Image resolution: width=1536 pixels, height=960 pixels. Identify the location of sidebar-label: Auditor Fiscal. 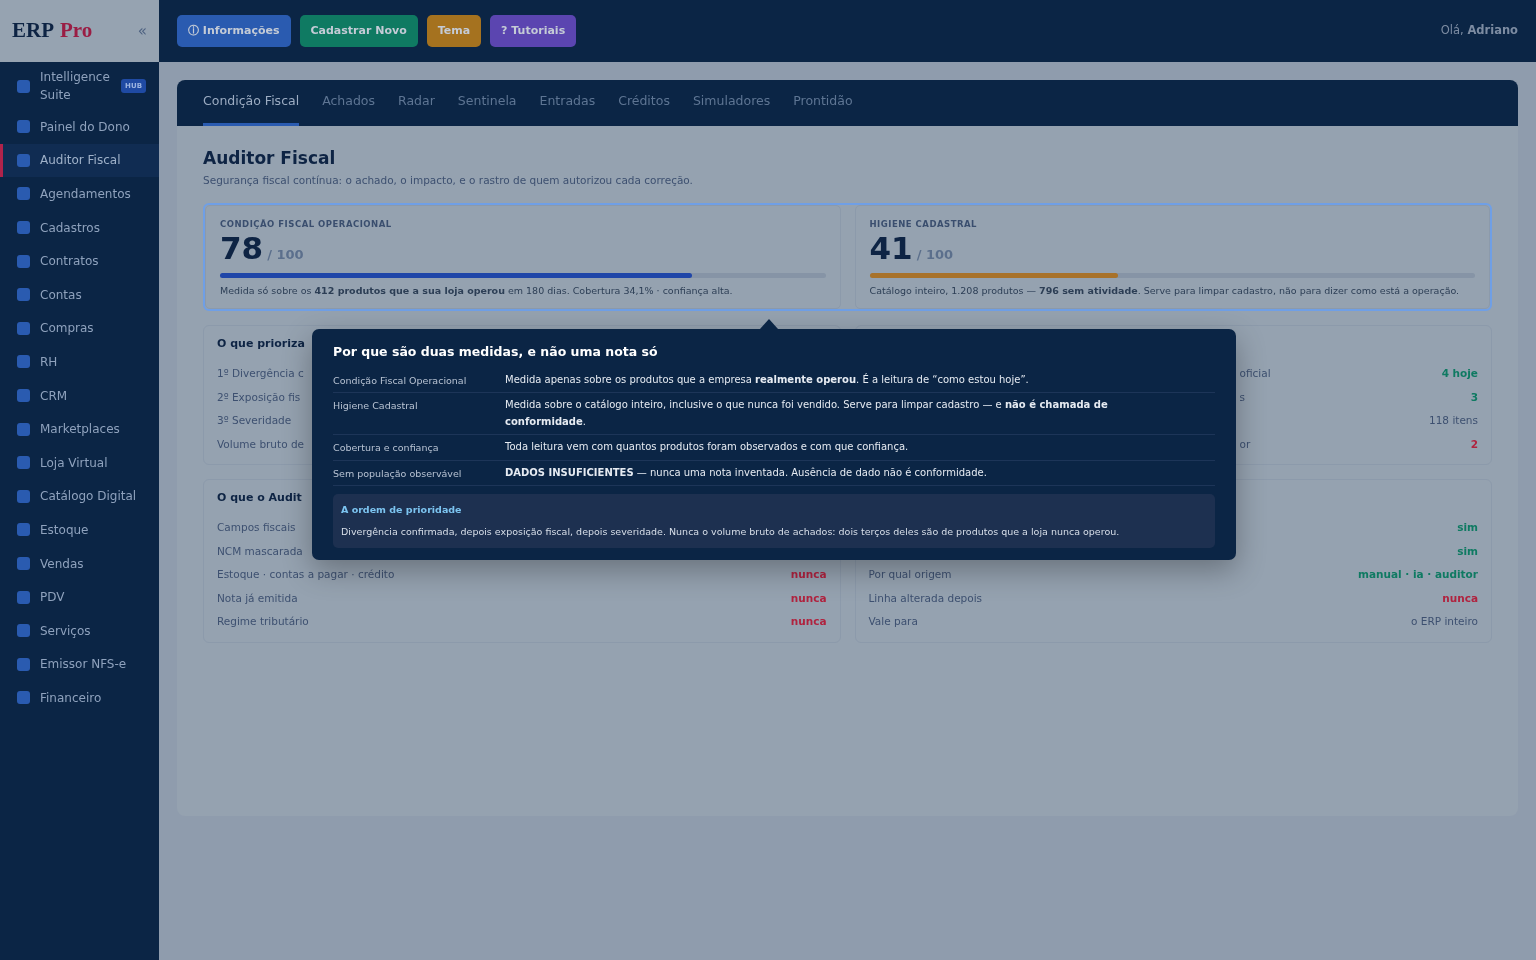
(80, 161).